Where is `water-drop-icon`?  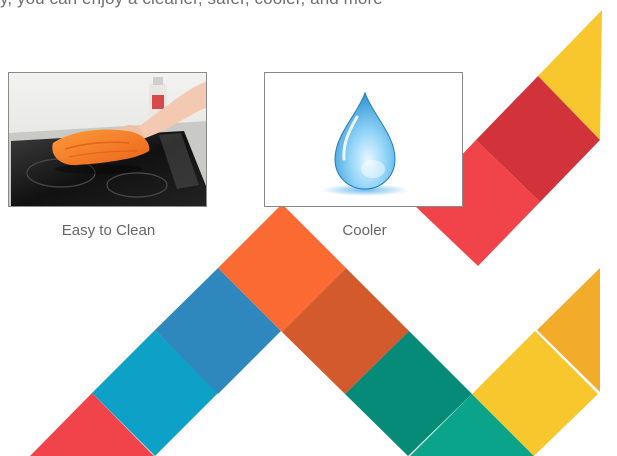
water-drop-icon is located at coordinates (363, 139).